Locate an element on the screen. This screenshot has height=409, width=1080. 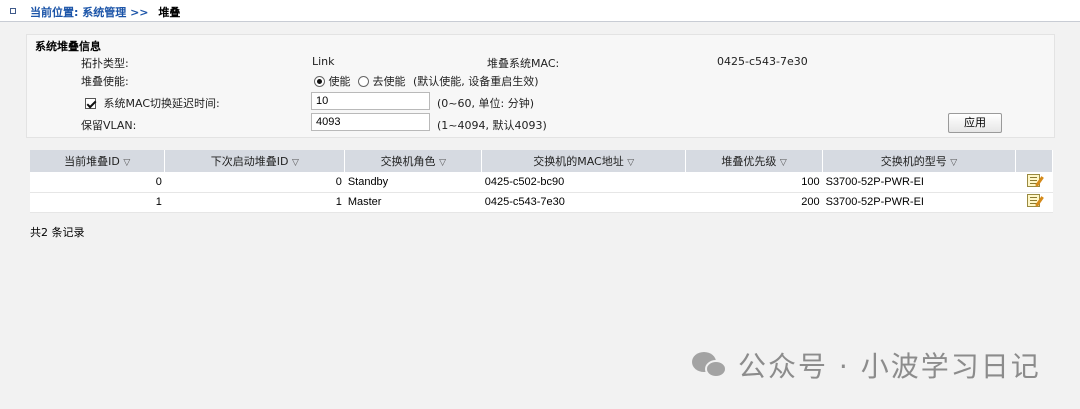
wechat-logo-icon is located at coordinates (711, 365).